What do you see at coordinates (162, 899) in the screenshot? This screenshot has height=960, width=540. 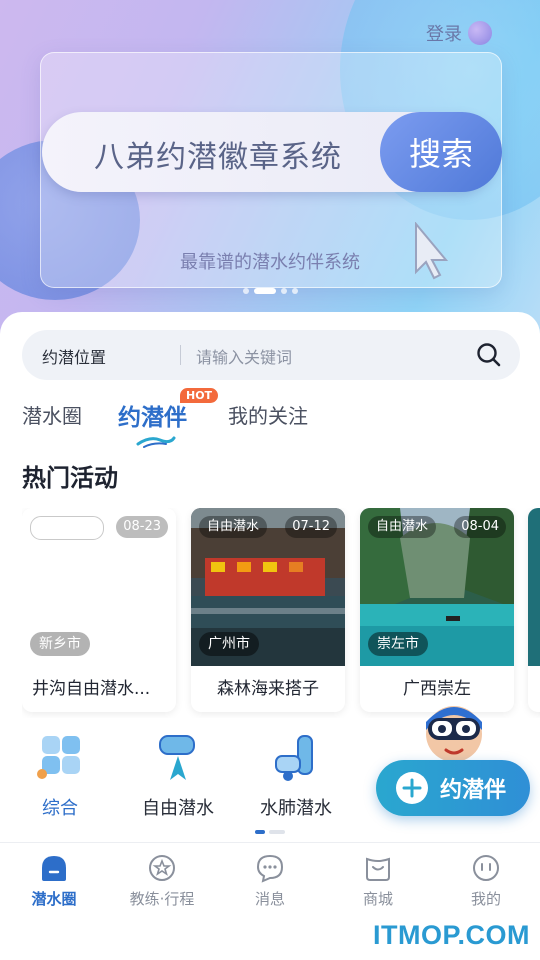 I see `nav-label: 教练·行程` at bounding box center [162, 899].